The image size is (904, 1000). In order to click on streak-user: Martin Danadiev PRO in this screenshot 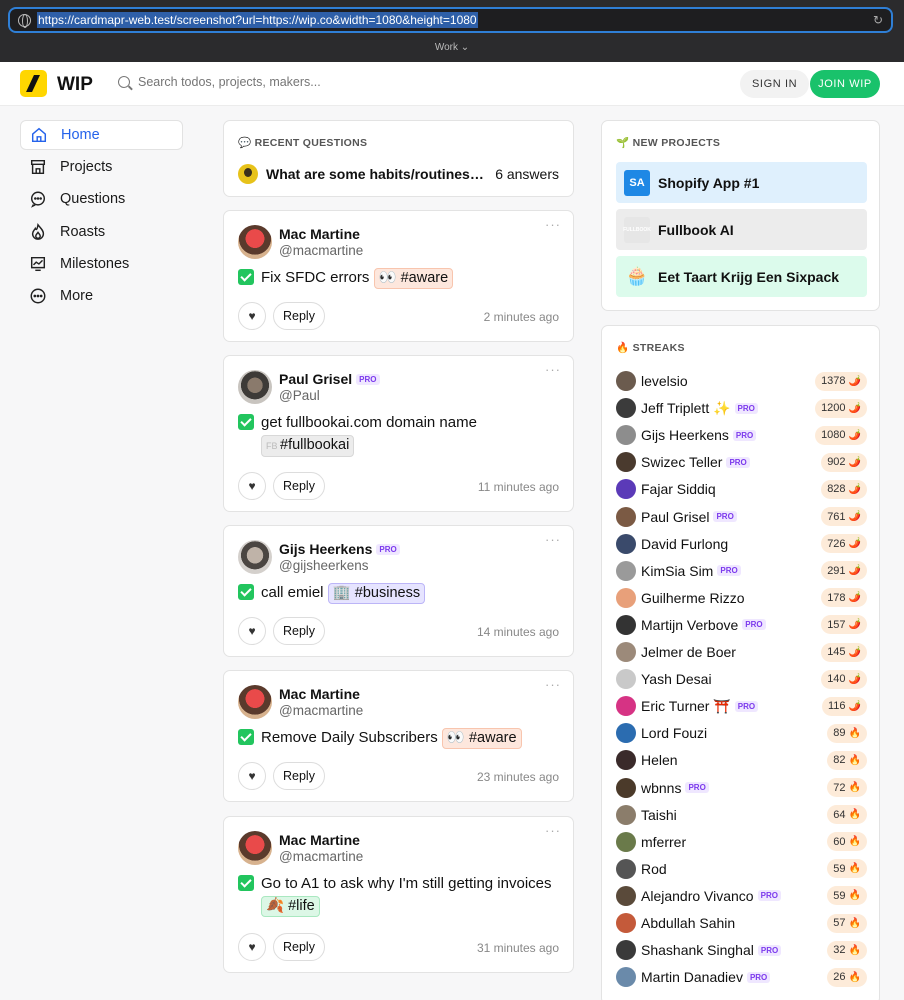, I will do `click(706, 977)`.